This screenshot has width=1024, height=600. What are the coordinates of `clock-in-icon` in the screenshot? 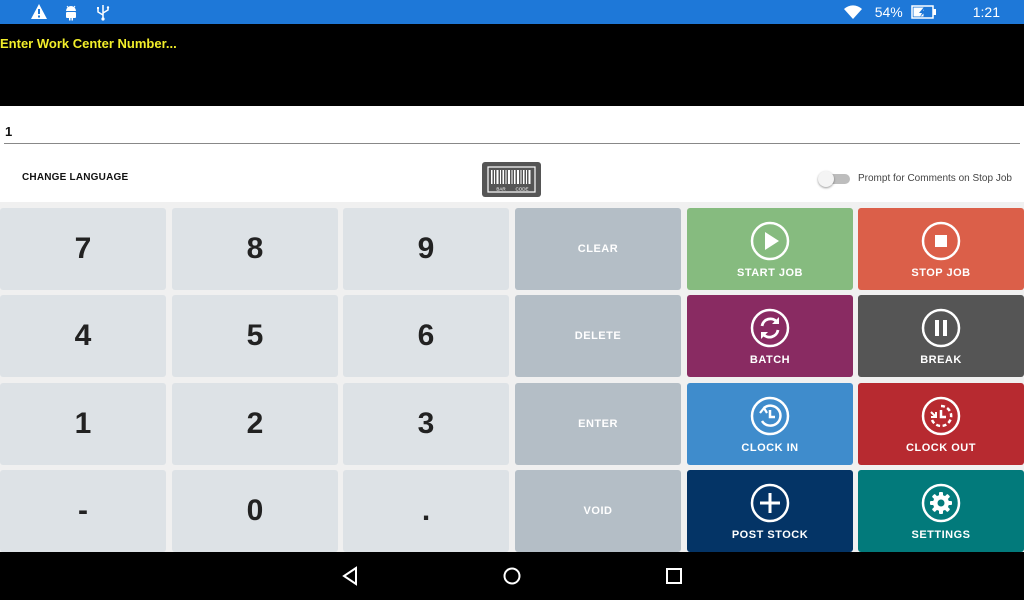 It's located at (770, 416).